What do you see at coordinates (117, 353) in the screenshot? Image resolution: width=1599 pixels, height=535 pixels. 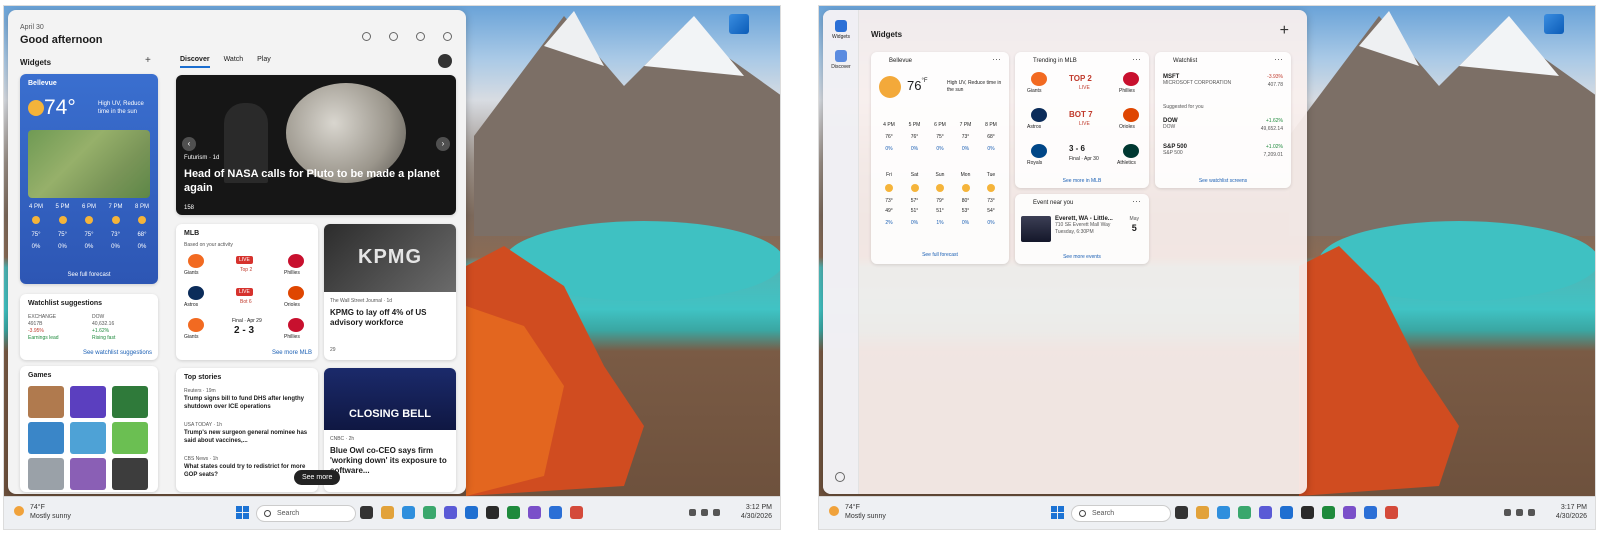 I see `watchlist-link: See watchlist suggestions` at bounding box center [117, 353].